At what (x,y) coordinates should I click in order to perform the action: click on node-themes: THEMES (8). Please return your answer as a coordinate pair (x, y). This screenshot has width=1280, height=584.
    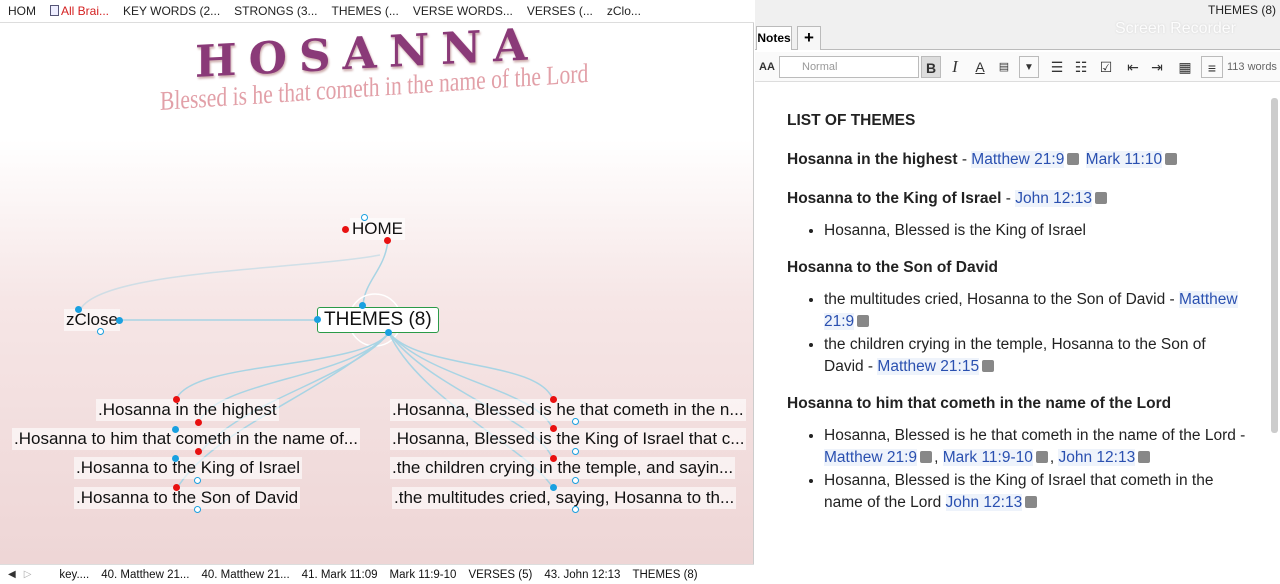
    Looking at the image, I should click on (378, 320).